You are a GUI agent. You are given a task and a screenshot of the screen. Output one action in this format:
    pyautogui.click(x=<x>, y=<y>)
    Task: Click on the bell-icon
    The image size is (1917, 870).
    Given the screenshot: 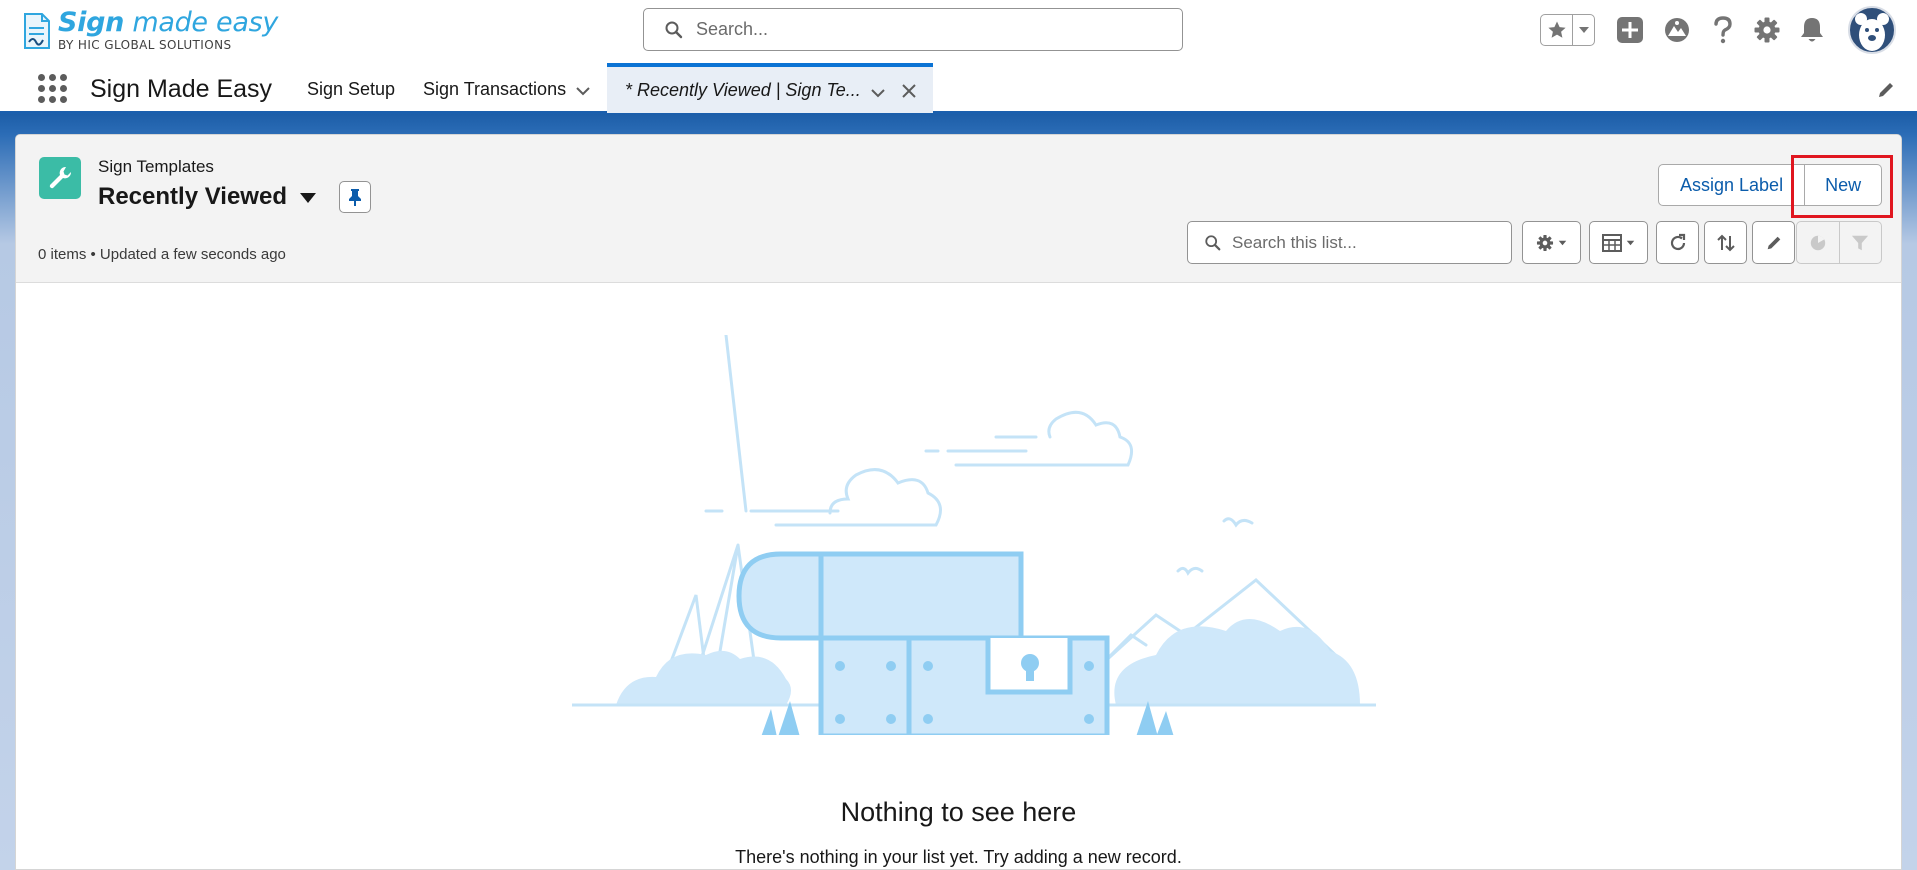 What is the action you would take?
    pyautogui.click(x=1812, y=30)
    